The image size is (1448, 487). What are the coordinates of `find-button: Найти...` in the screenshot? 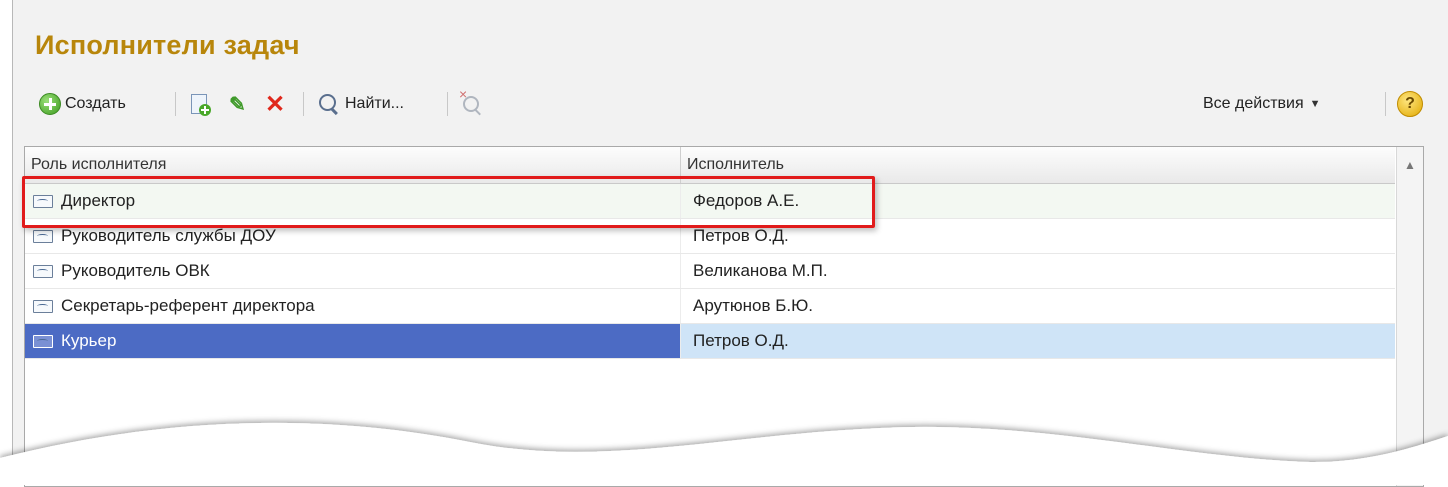 It's located at (361, 104).